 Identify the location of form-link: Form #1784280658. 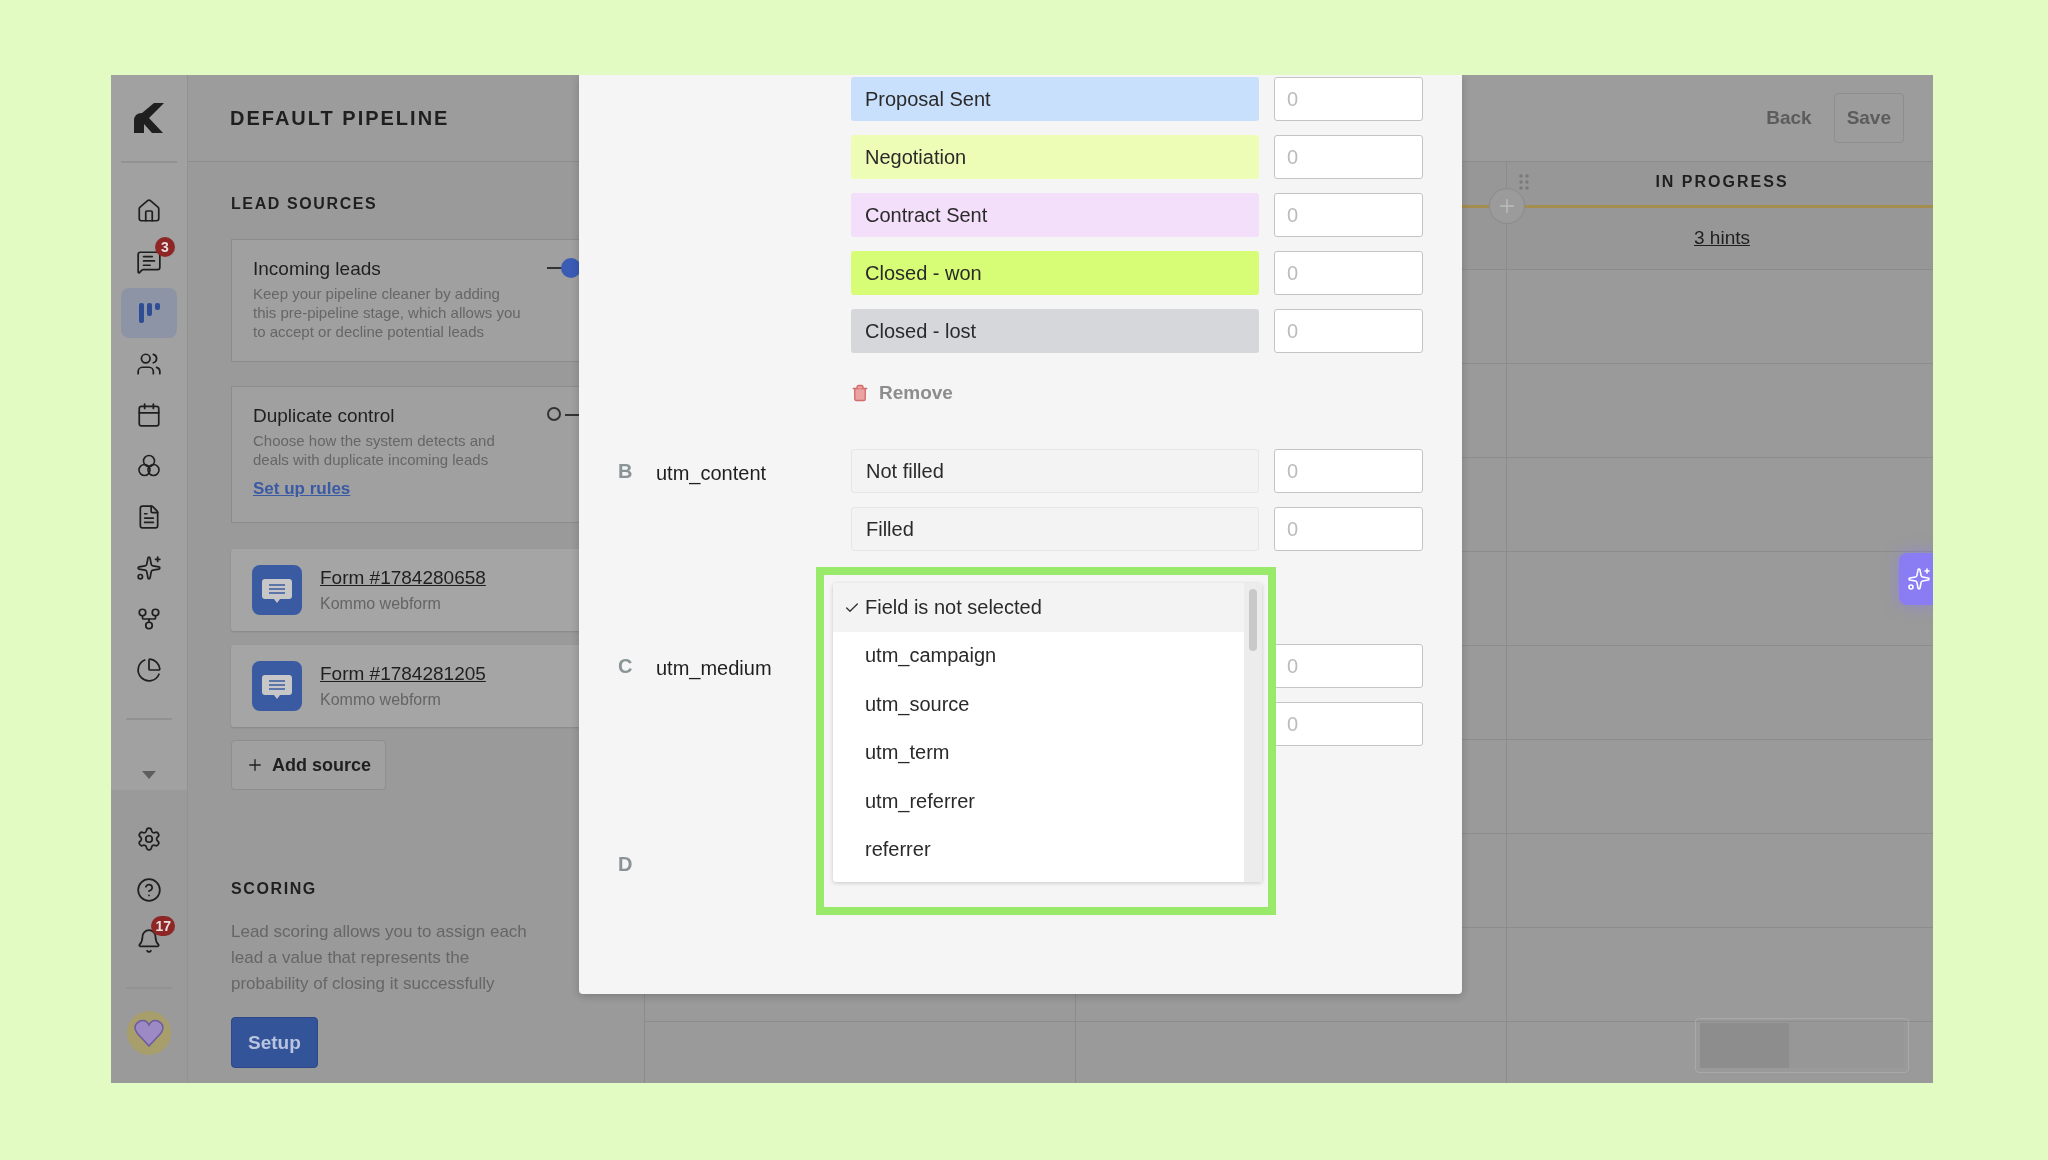
(403, 578).